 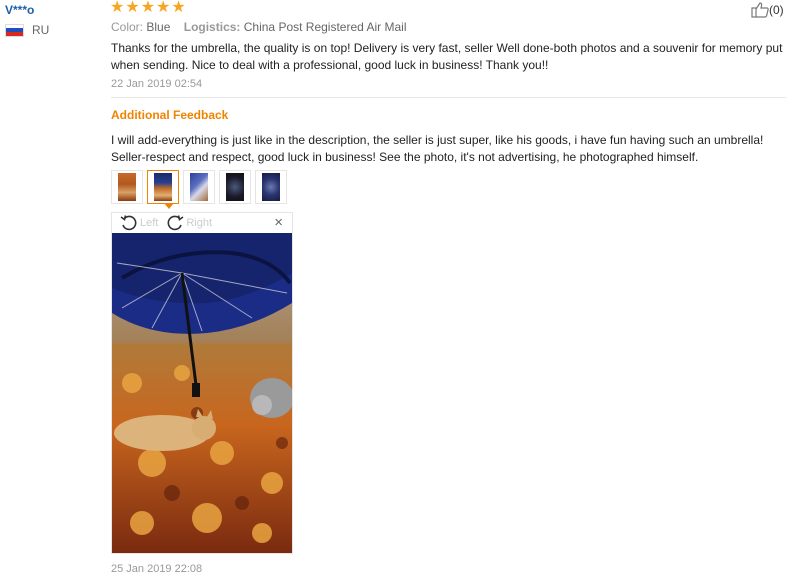 I want to click on helpful-button: (0), so click(x=767, y=10).